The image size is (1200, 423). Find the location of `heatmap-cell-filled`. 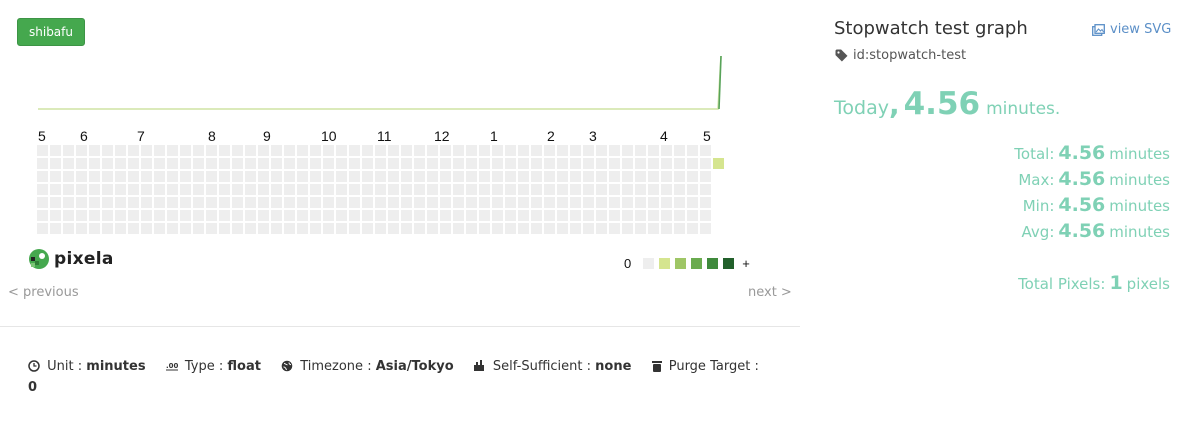

heatmap-cell-filled is located at coordinates (718, 163).